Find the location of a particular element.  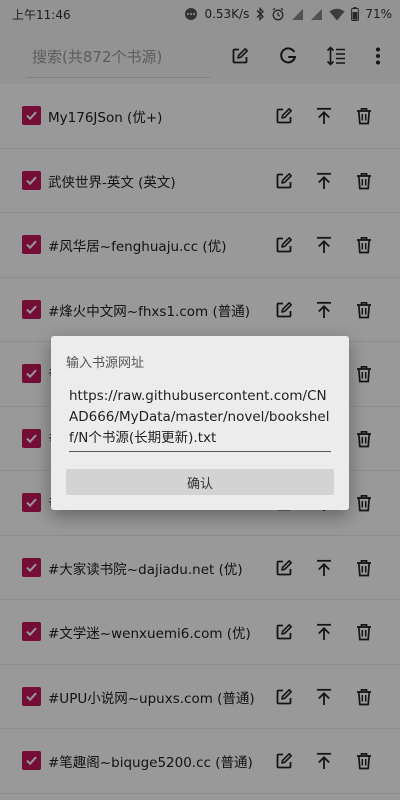

dialog-title: 输入书源网址 is located at coordinates (105, 363).